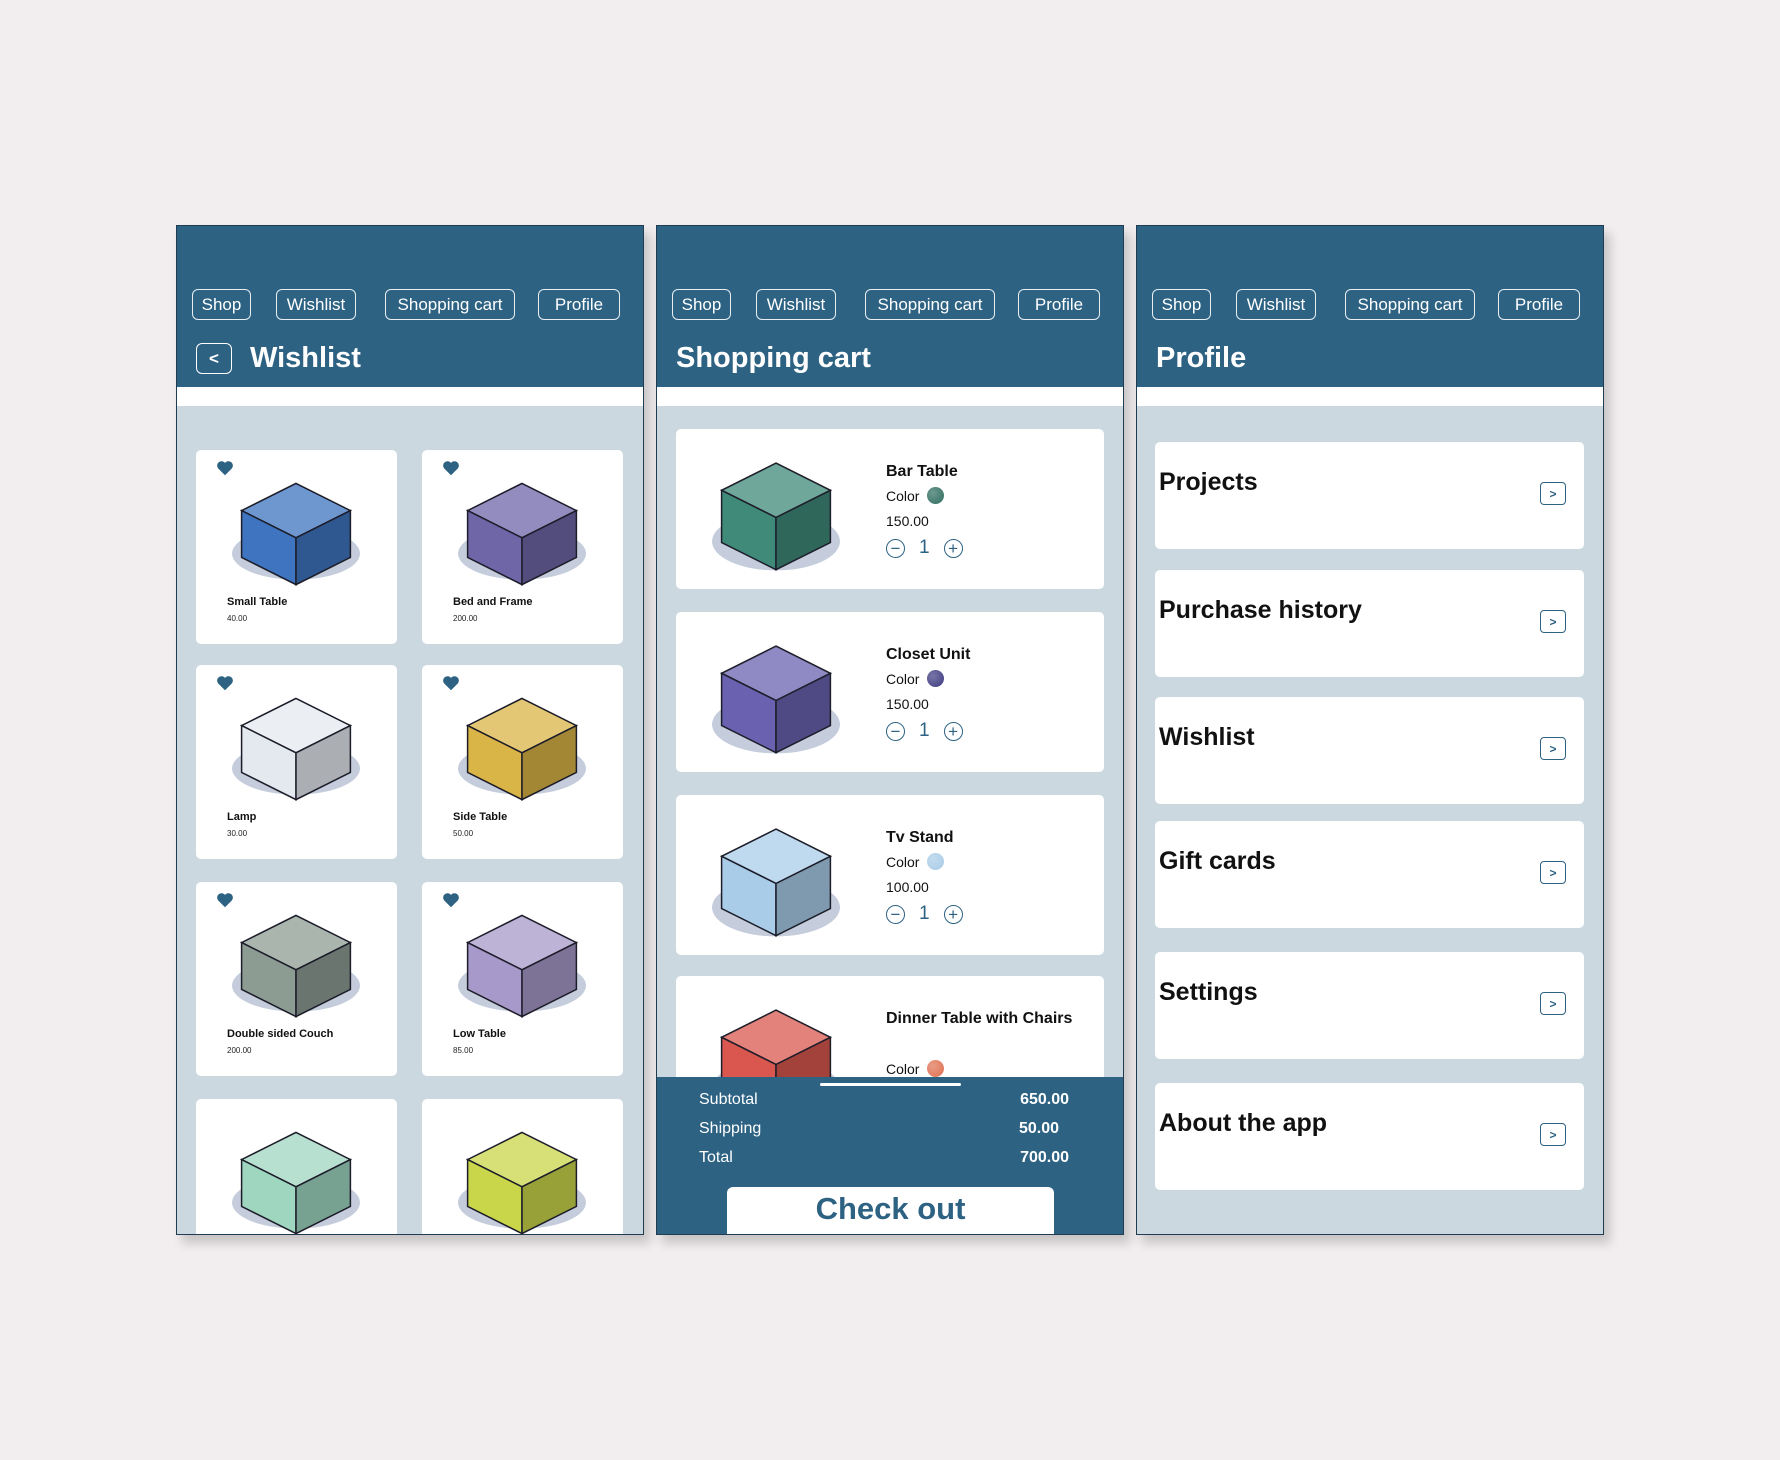 The height and width of the screenshot is (1460, 1780). I want to click on wishlist-item: Low Table 85.00, so click(522, 979).